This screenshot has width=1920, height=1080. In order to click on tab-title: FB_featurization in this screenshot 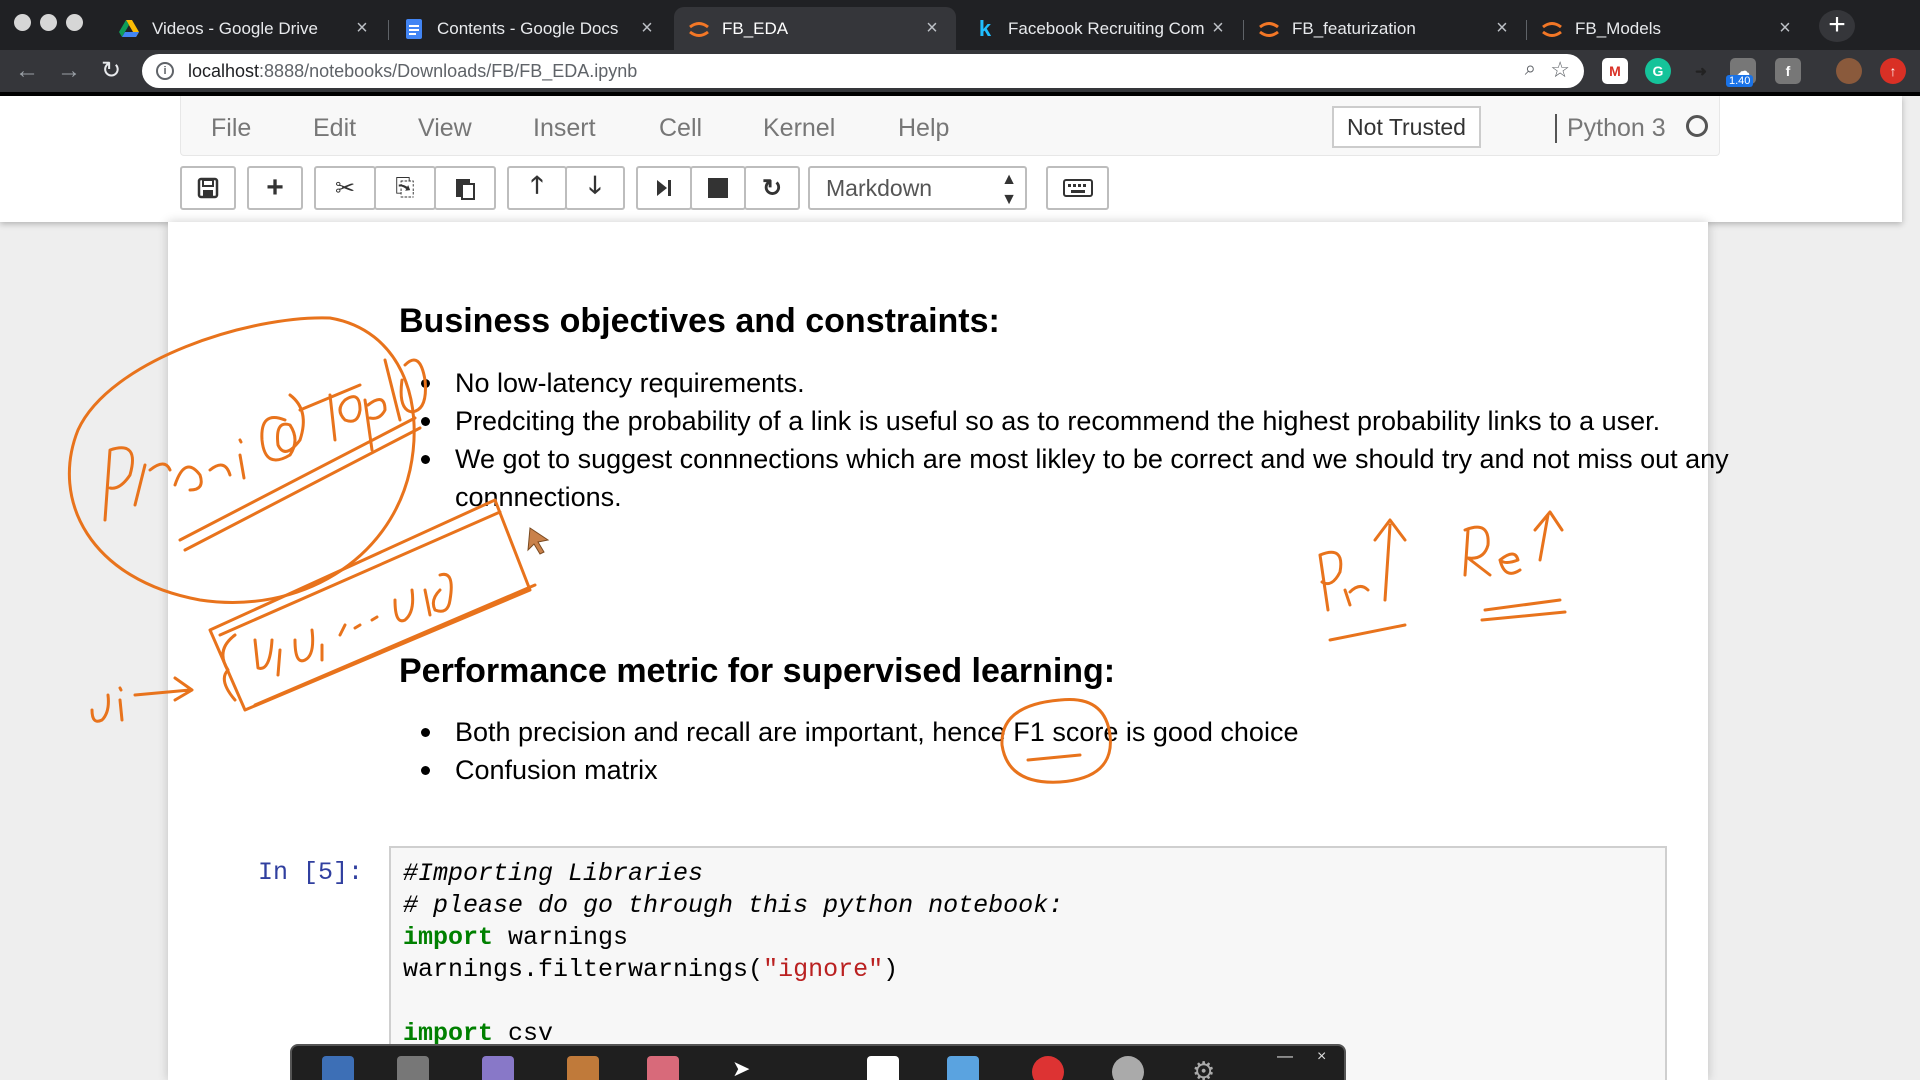, I will do `click(1354, 28)`.